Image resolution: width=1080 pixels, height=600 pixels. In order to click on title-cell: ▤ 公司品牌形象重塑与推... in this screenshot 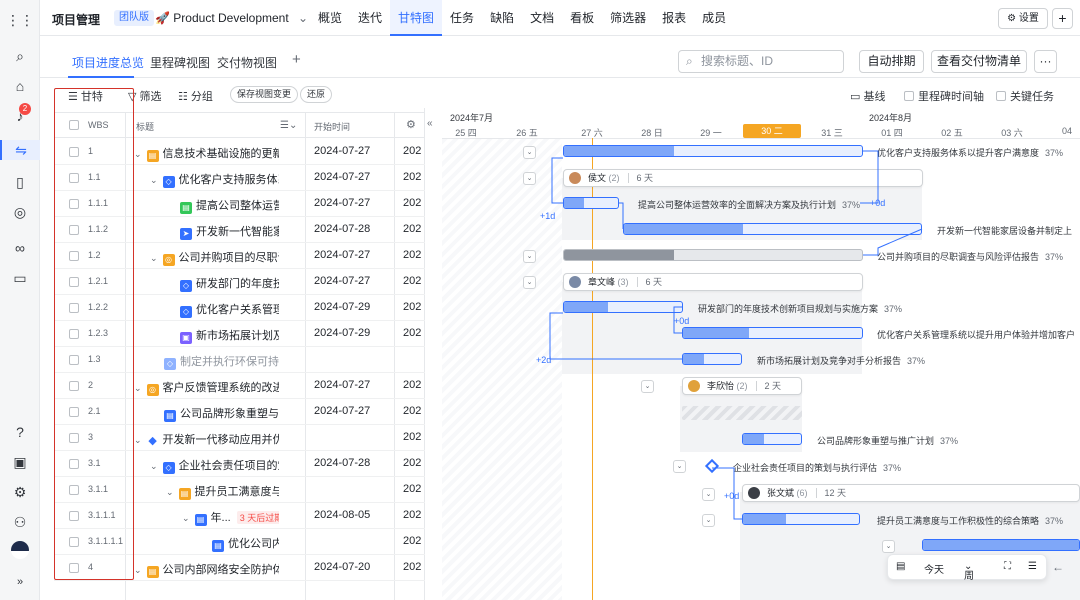, I will do `click(221, 413)`.